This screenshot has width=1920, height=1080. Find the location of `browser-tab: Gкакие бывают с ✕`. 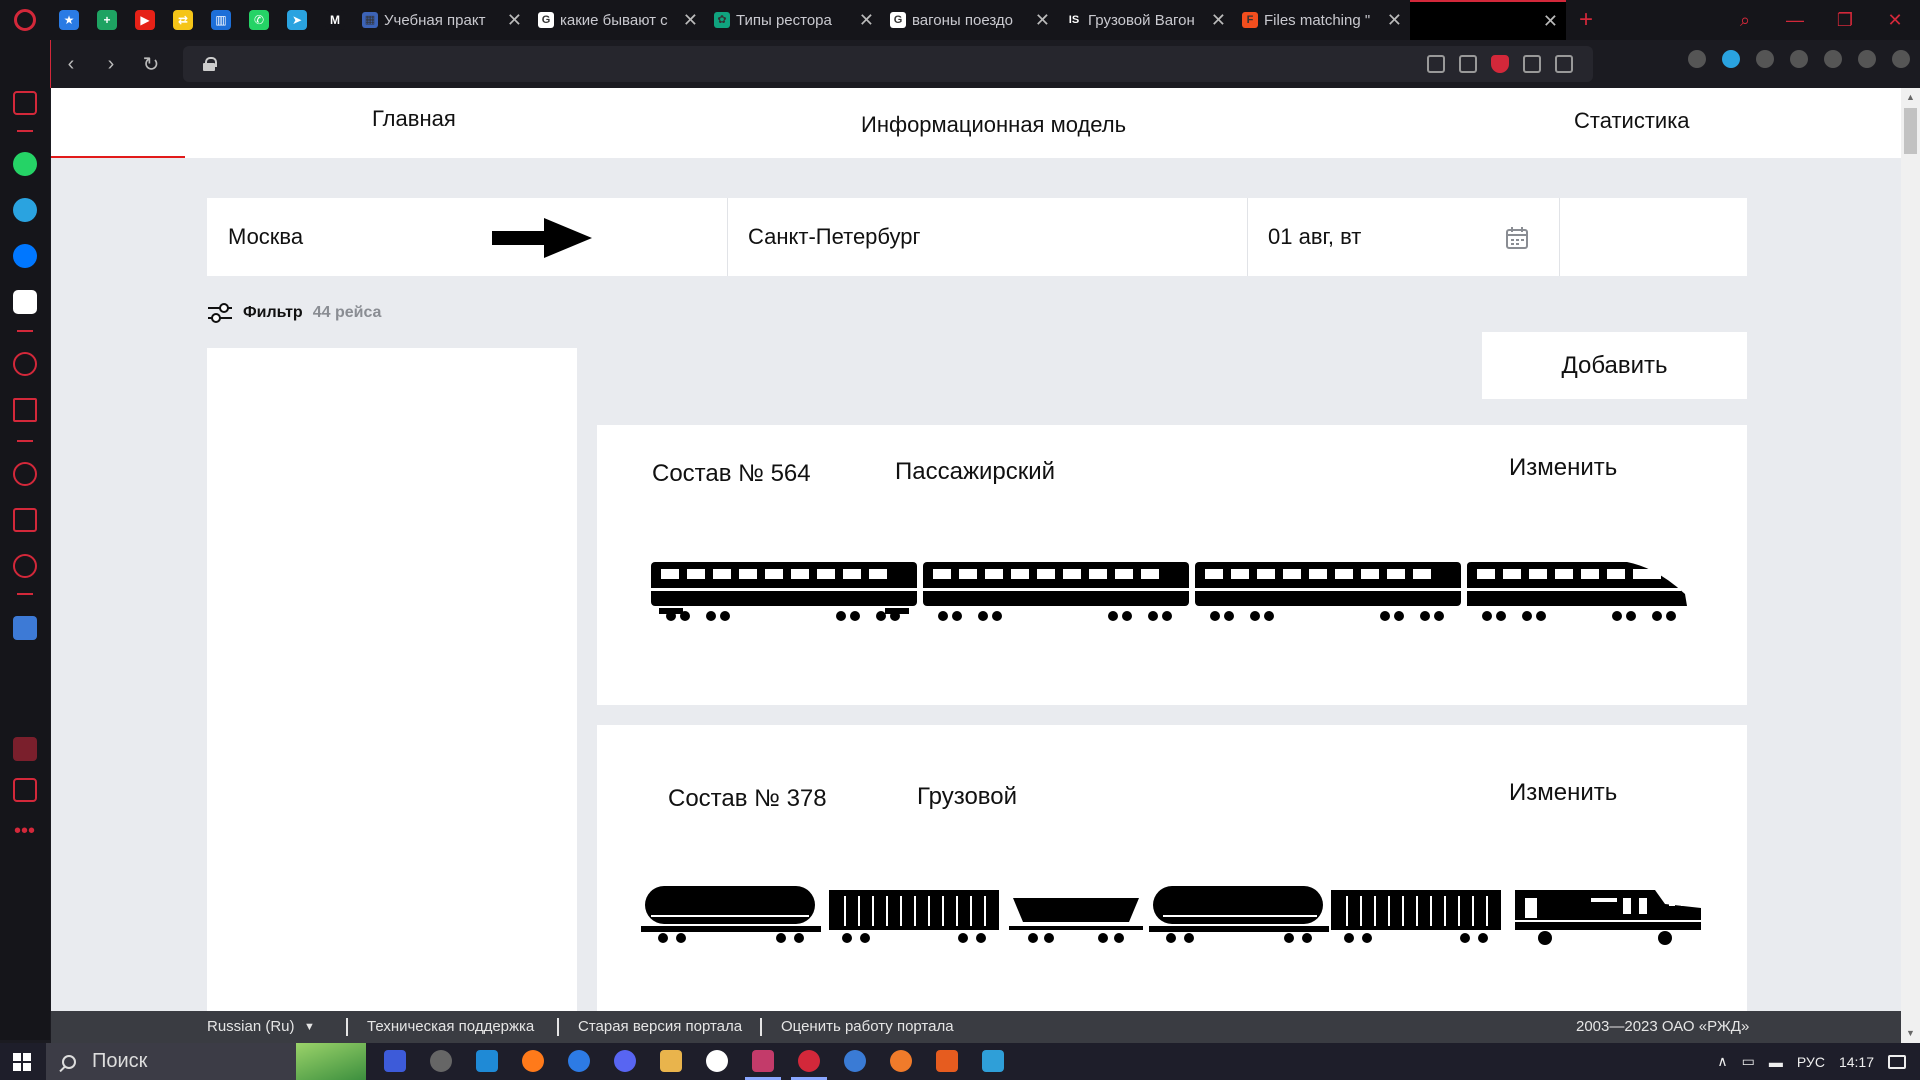

browser-tab: Gкакие бывают с ✕ is located at coordinates (618, 20).